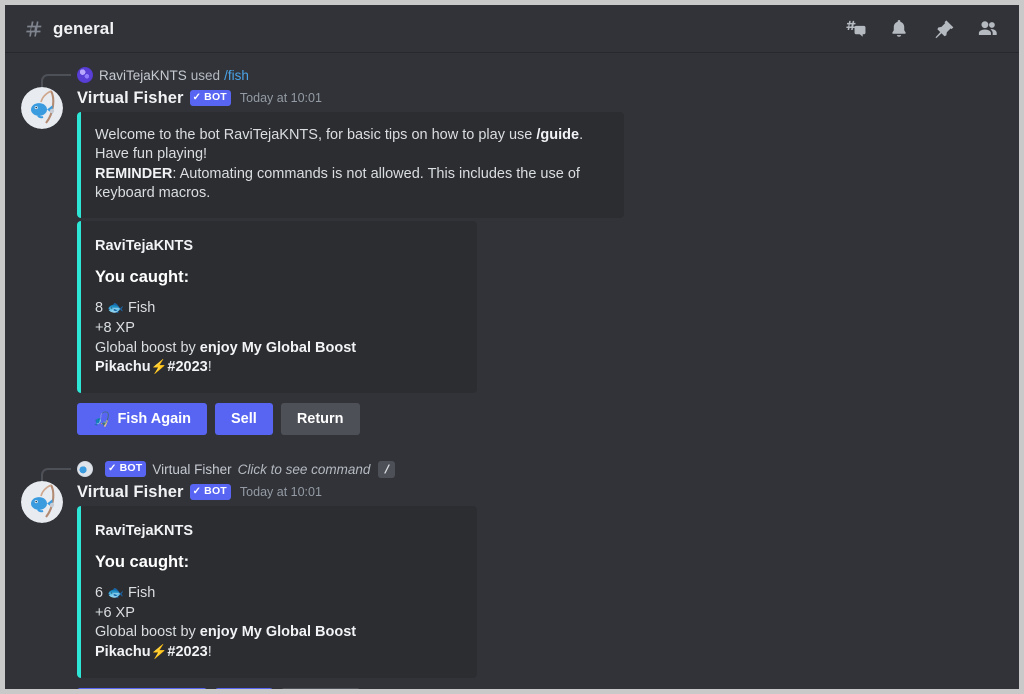  Describe the element at coordinates (99, 308) in the screenshot. I see `fish-count: 8` at that location.